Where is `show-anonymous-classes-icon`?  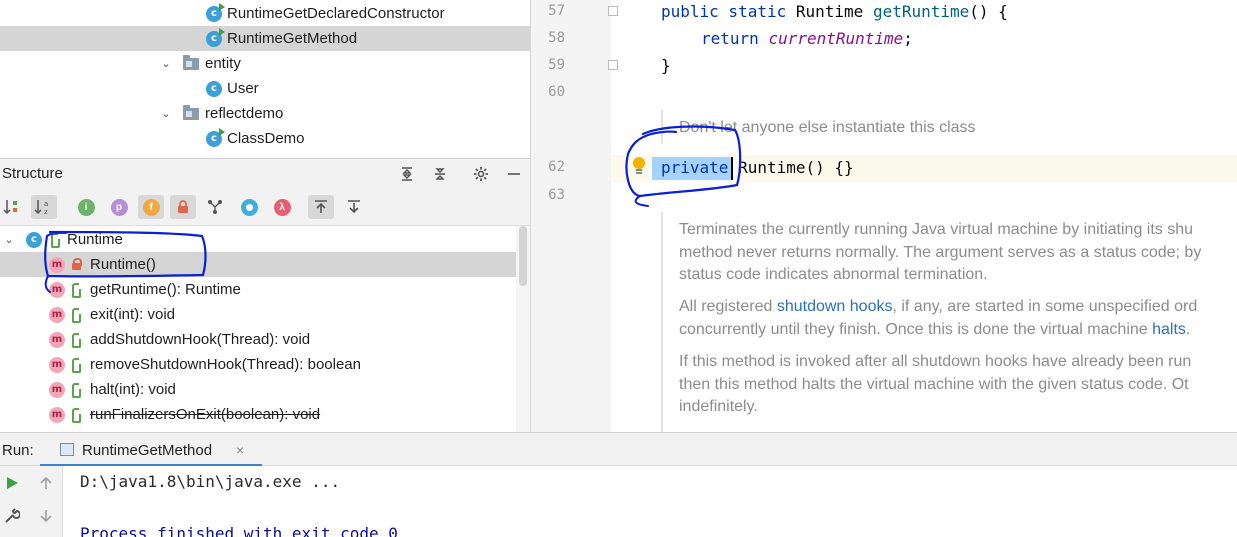
show-anonymous-classes-icon is located at coordinates (215, 207).